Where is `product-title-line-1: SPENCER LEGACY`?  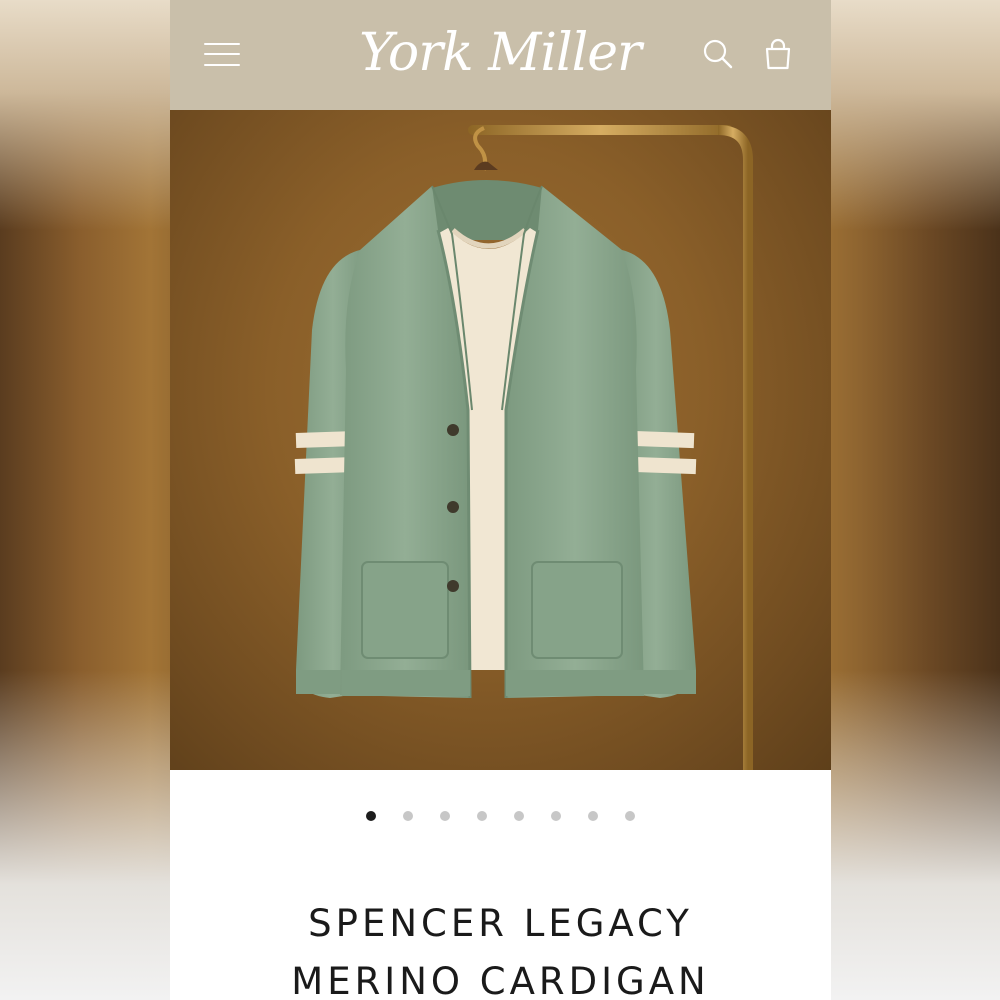
product-title-line-1: SPENCER LEGACY is located at coordinates (500, 923).